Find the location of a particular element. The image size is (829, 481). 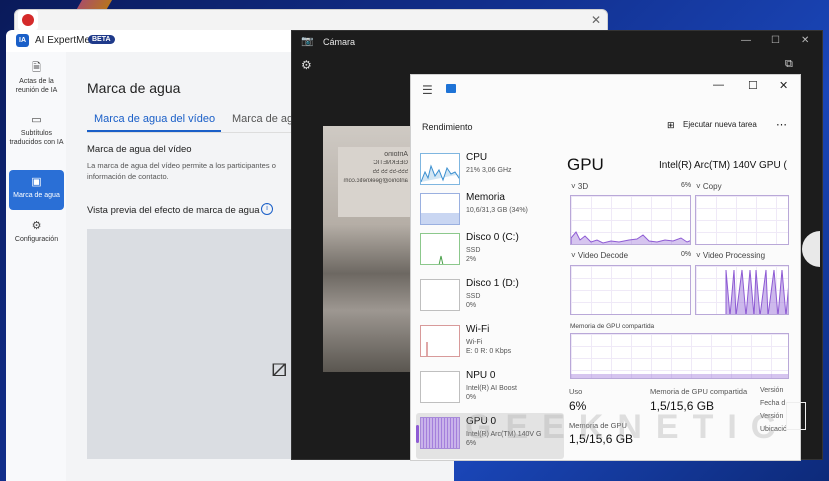

item-sub: Intel(R) AI Boost 0% is located at coordinates (491, 393).